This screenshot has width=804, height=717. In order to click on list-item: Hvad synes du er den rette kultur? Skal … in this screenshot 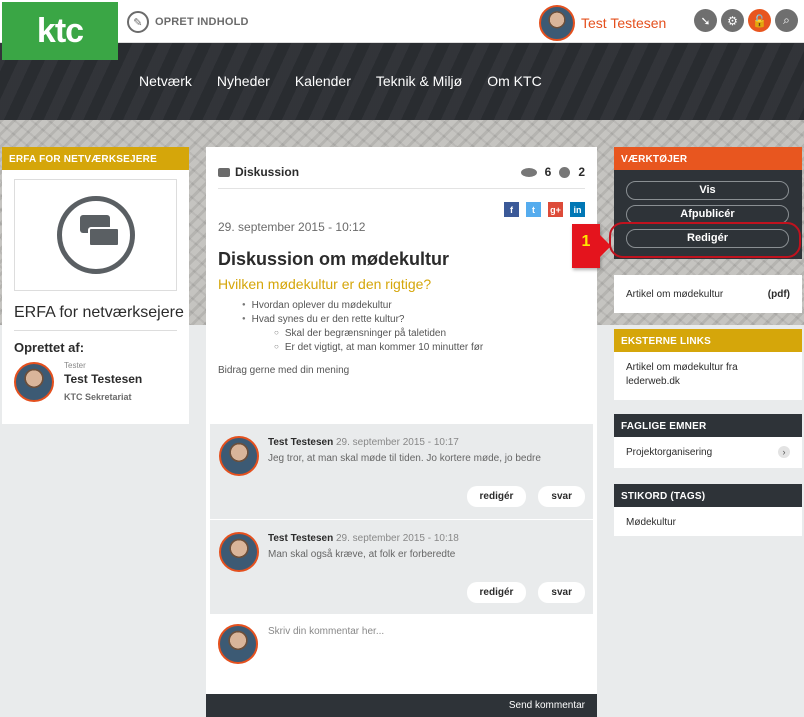, I will do `click(363, 333)`.